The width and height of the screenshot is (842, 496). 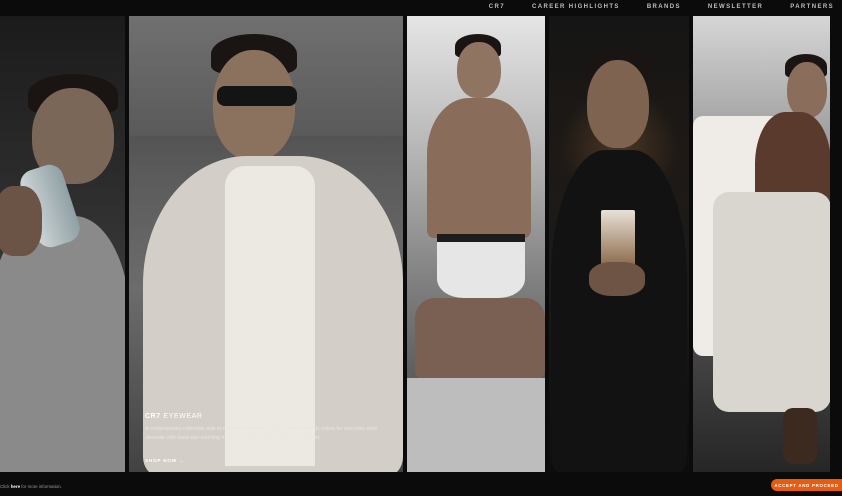 What do you see at coordinates (153, 416) in the screenshot?
I see `feature-title-brand: CR7` at bounding box center [153, 416].